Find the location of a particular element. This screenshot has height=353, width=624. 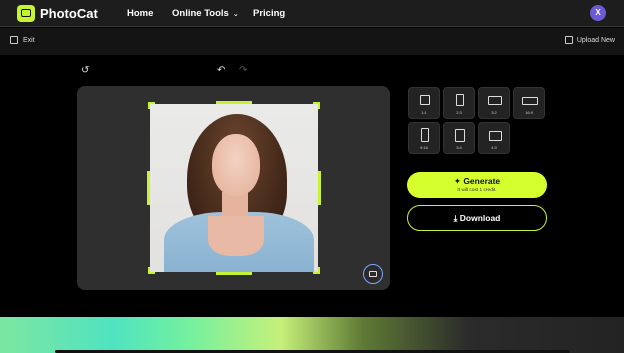

generate-label: ✦ Generate is located at coordinates (477, 181).